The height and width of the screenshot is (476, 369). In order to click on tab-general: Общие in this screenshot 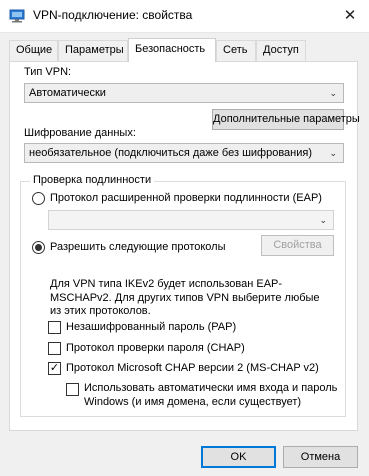, I will do `click(33, 50)`.